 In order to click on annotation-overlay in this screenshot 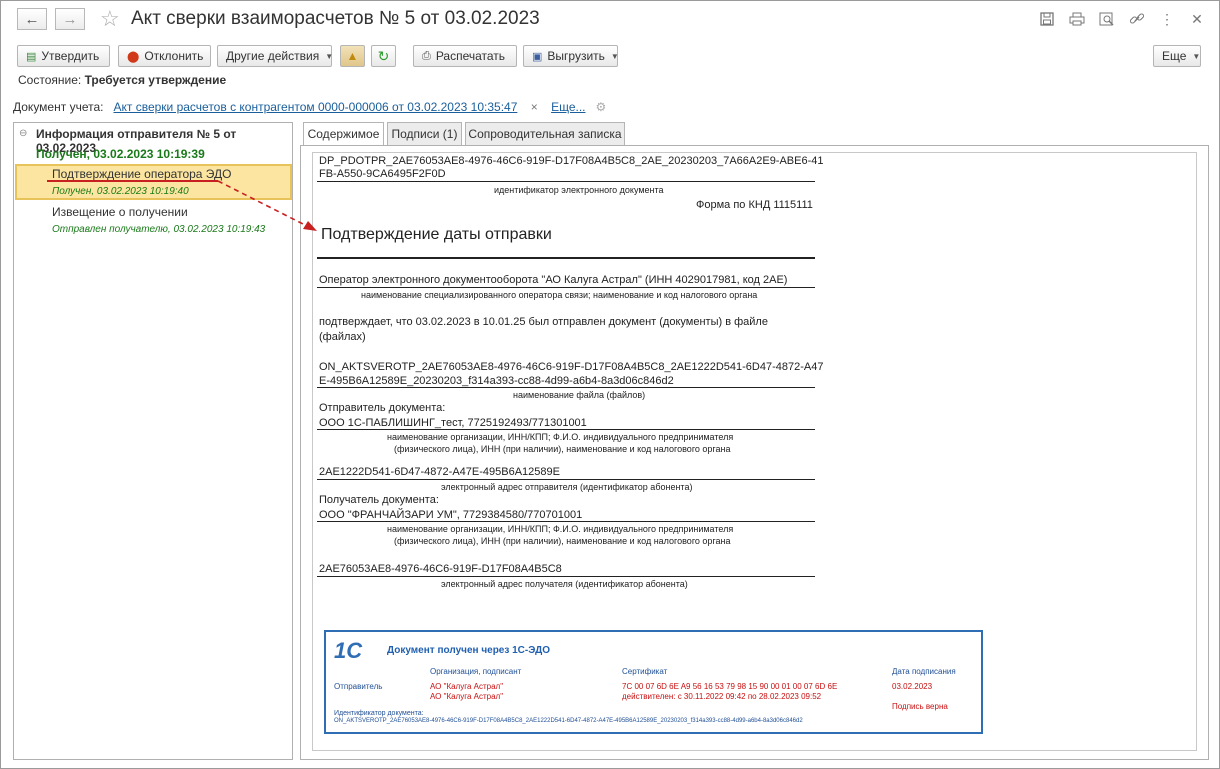, I will do `click(182, 205)`.